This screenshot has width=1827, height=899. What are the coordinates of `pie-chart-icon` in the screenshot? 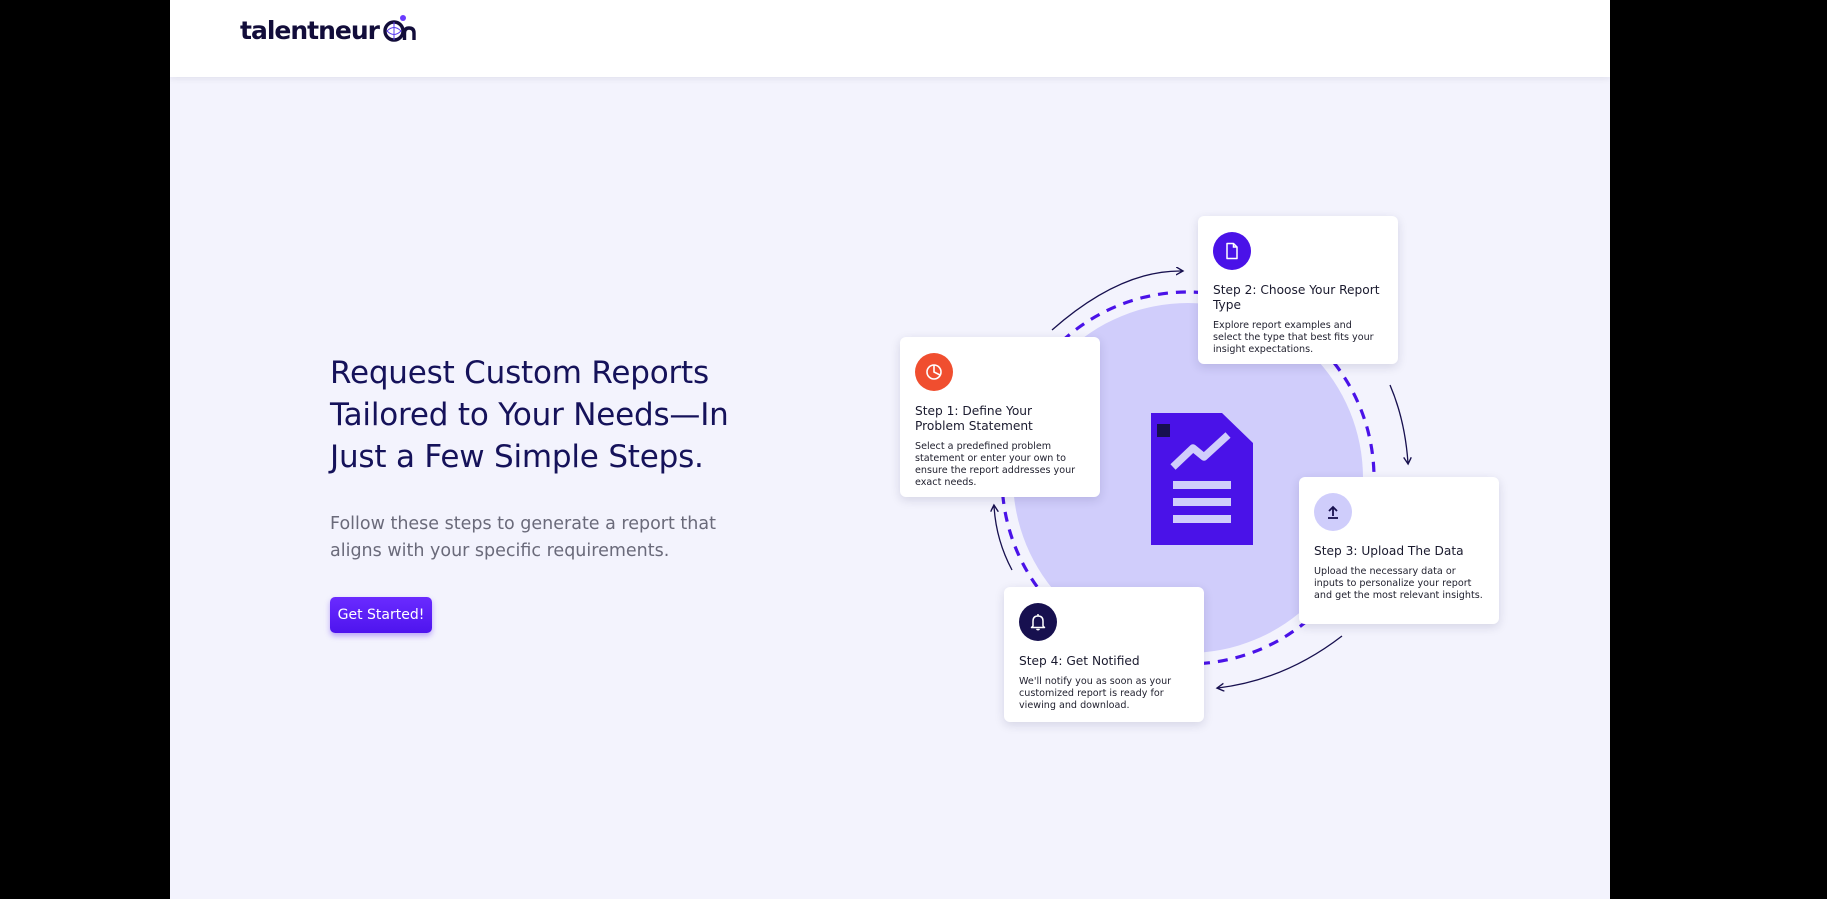 It's located at (934, 372).